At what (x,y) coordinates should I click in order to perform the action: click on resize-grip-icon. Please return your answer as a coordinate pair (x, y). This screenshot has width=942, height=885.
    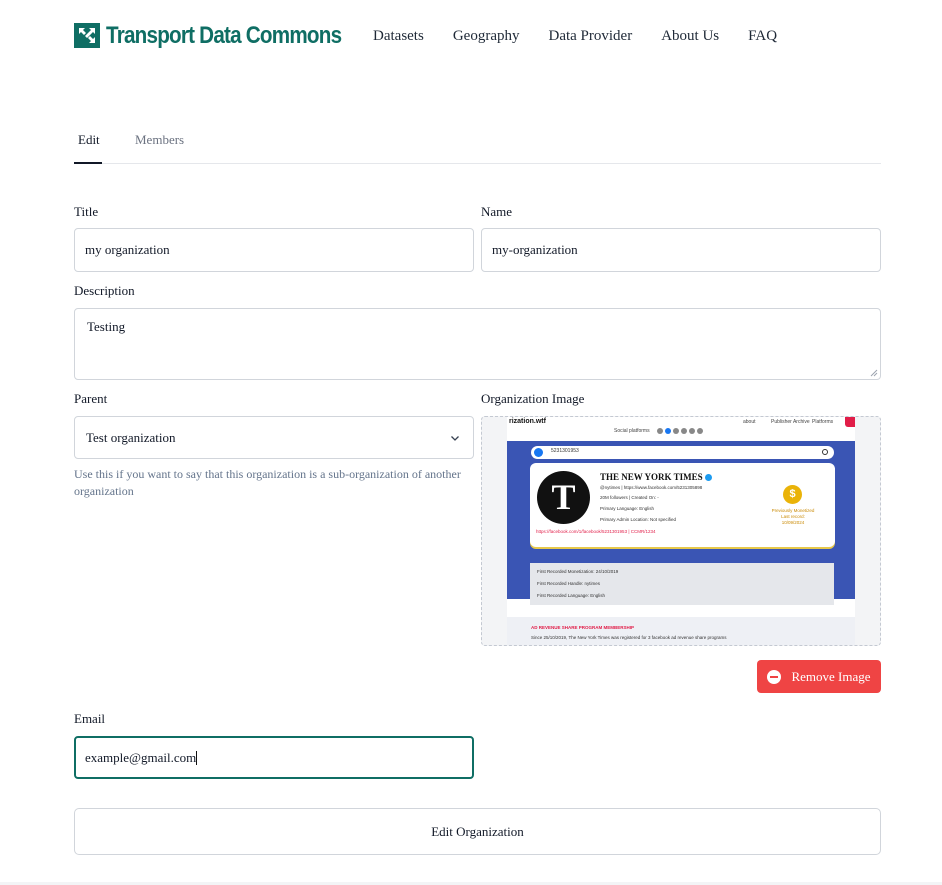
    Looking at the image, I should click on (874, 373).